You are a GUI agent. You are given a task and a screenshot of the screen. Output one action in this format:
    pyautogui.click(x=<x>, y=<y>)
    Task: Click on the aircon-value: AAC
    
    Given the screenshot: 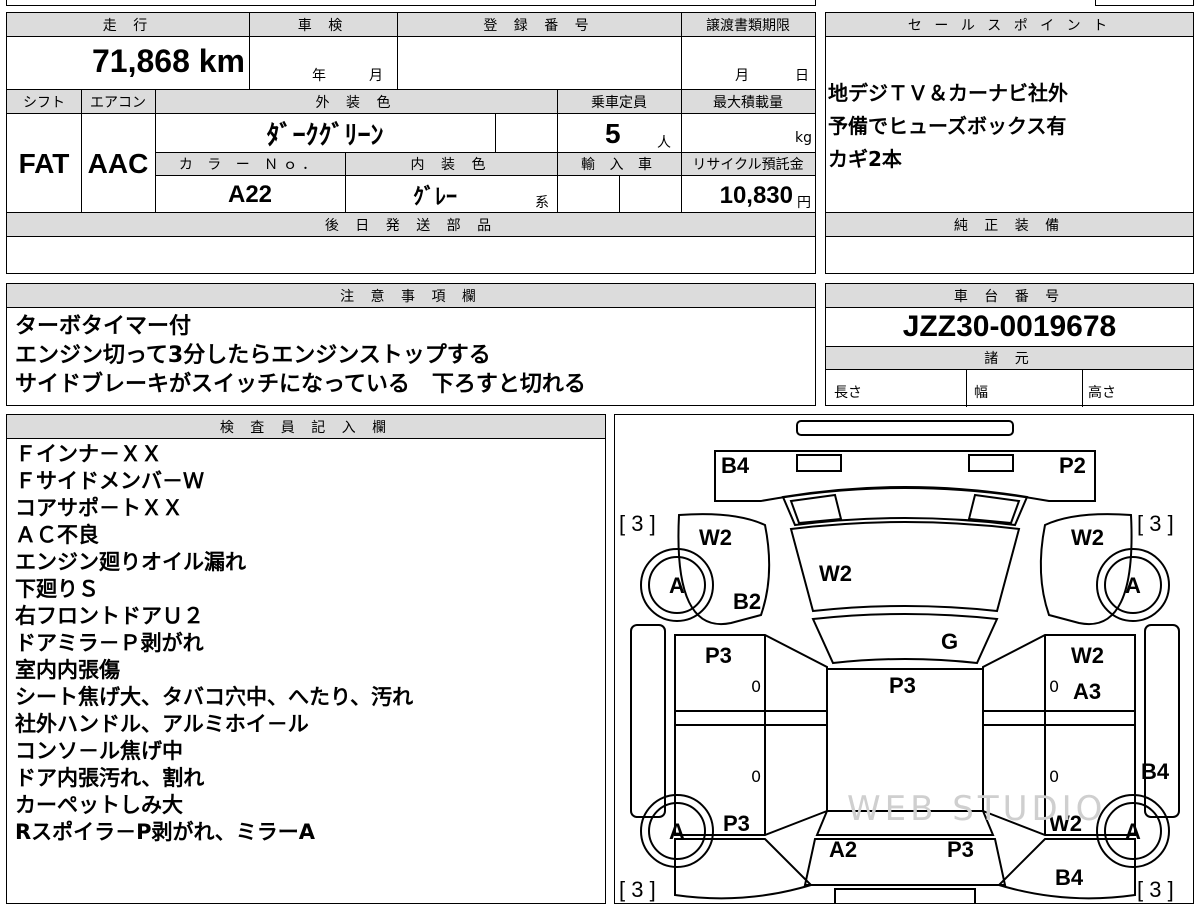 What is the action you would take?
    pyautogui.click(x=118, y=163)
    